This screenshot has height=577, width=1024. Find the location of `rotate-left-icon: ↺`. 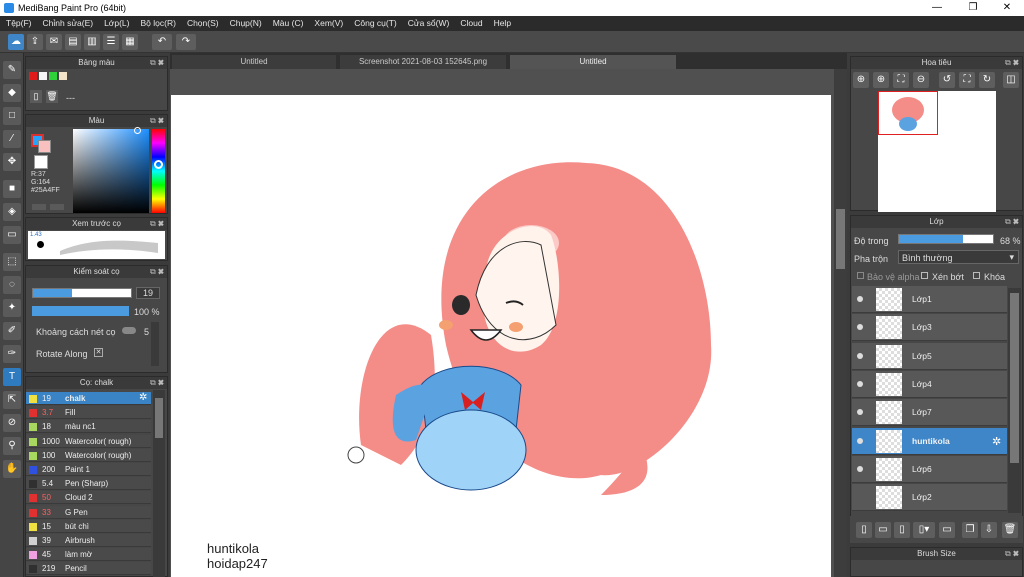

rotate-left-icon: ↺ is located at coordinates (947, 80).